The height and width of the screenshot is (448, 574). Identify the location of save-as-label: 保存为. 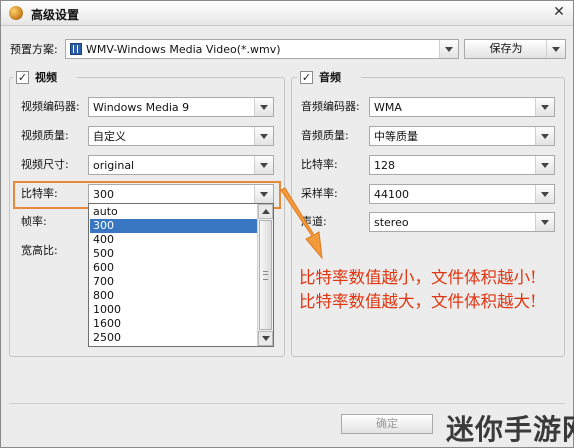
(506, 48).